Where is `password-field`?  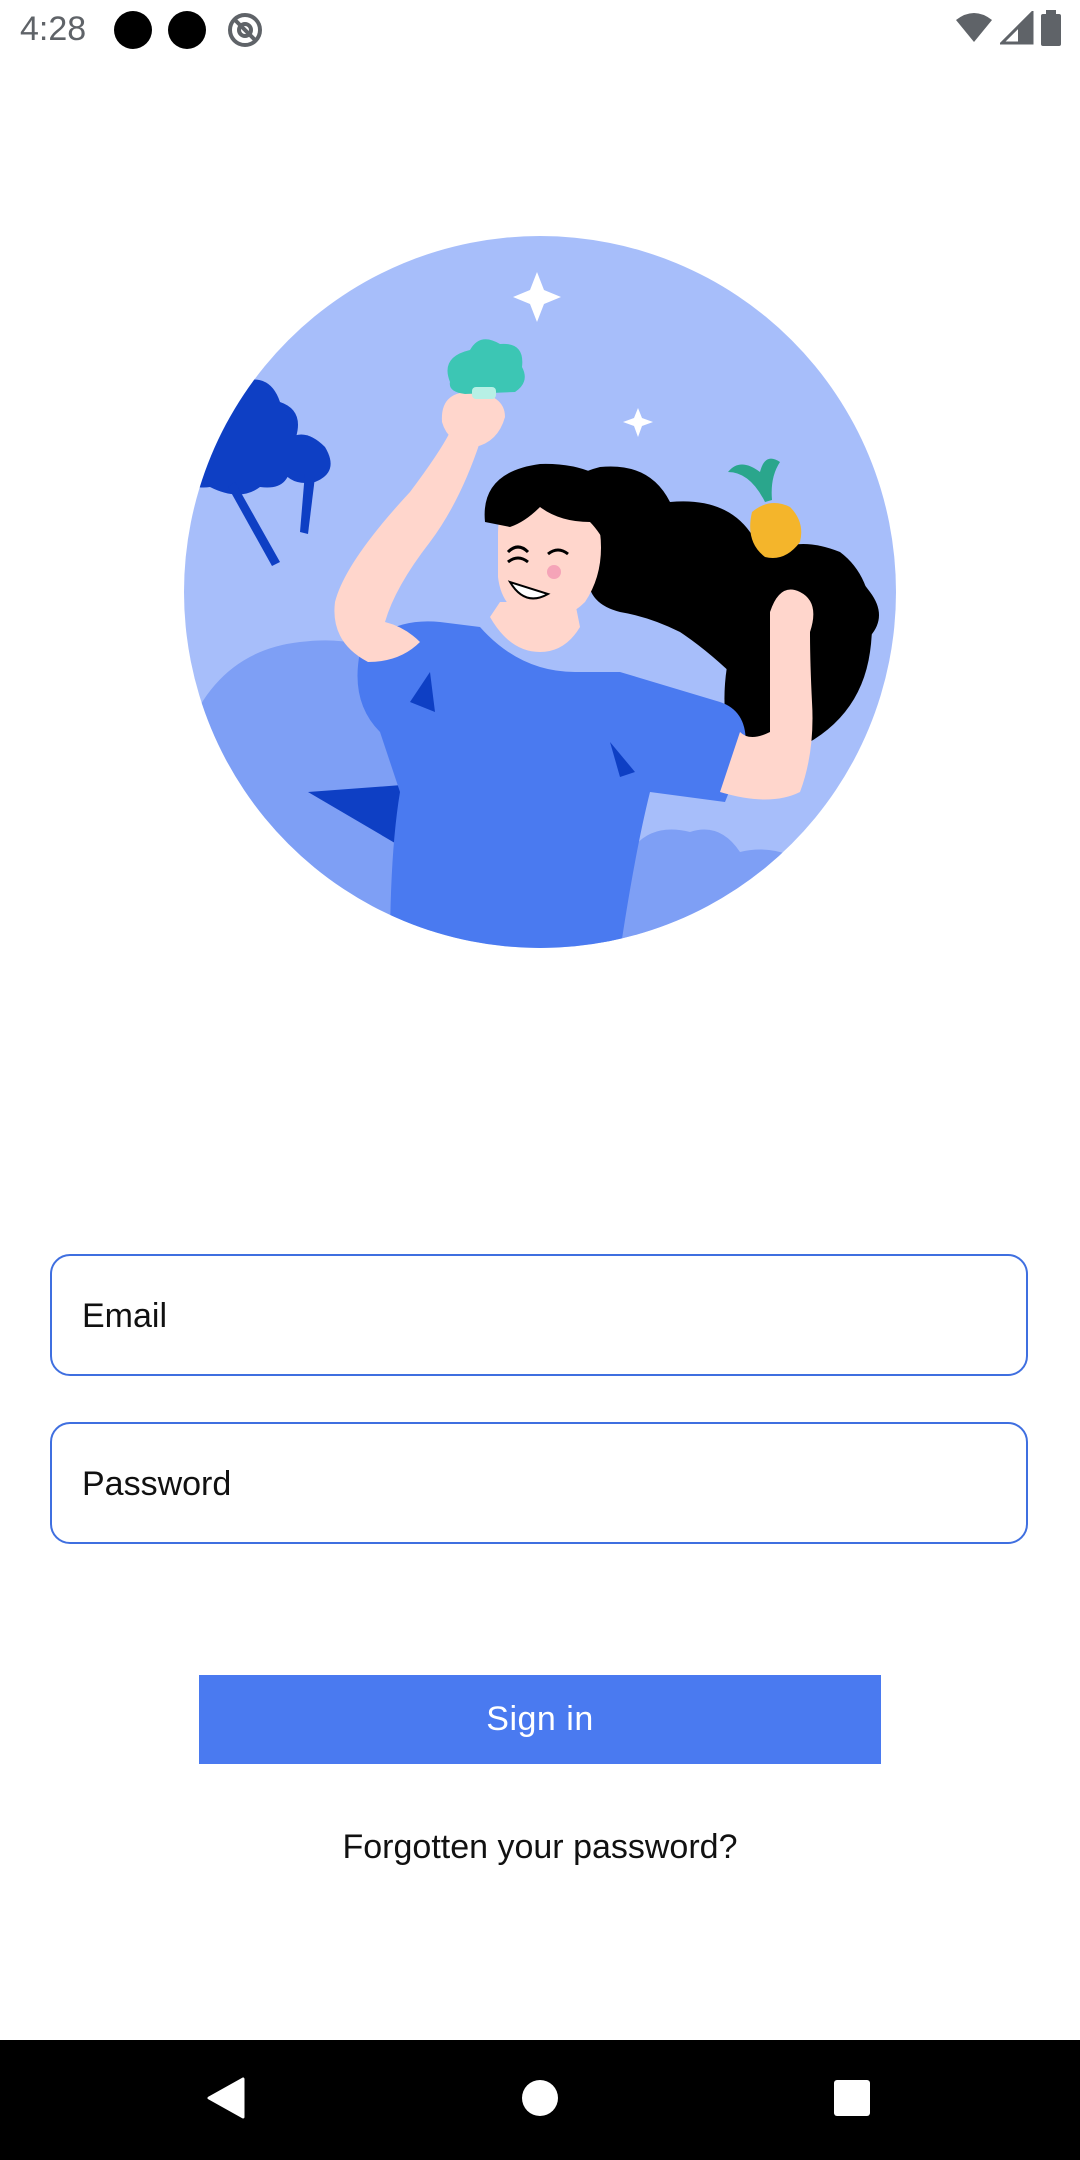
password-field is located at coordinates (539, 1483).